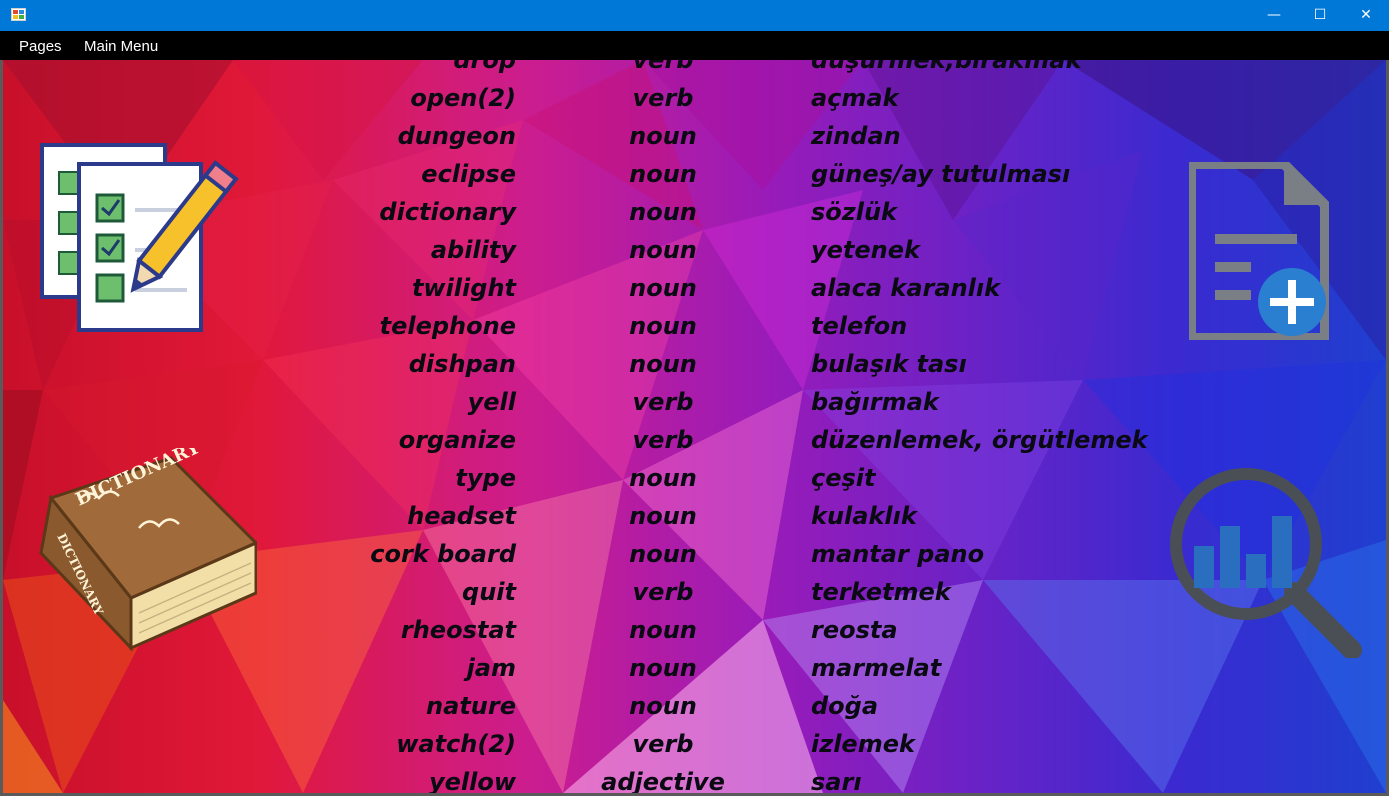  I want to click on translation-cell: mantar pano, so click(898, 554).